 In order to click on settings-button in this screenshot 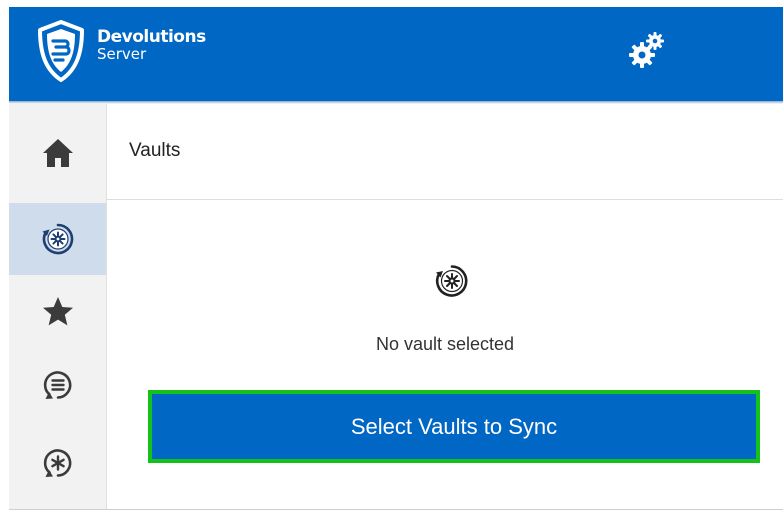, I will do `click(647, 51)`.